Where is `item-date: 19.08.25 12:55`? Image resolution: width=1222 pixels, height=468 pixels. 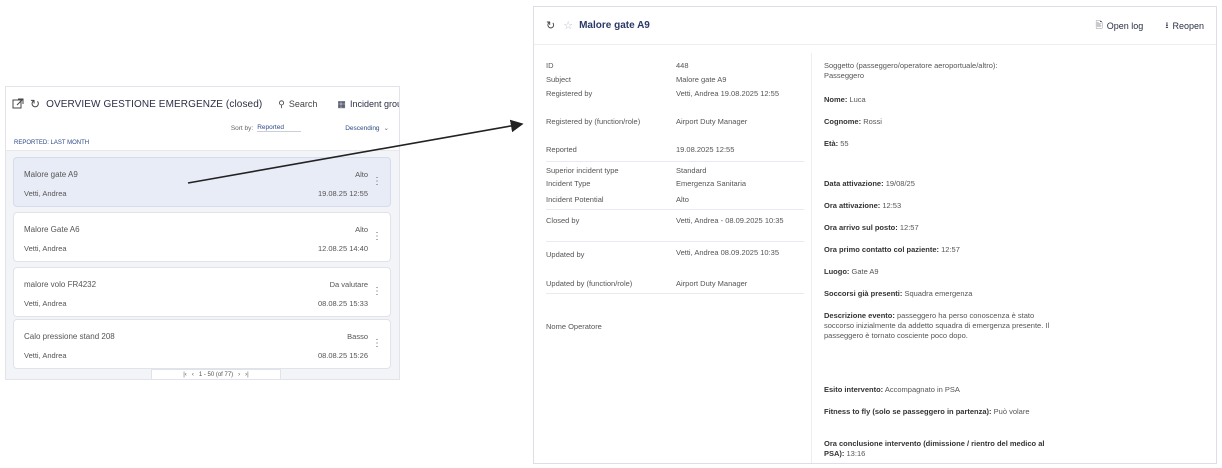
item-date: 19.08.25 12:55 is located at coordinates (342, 193).